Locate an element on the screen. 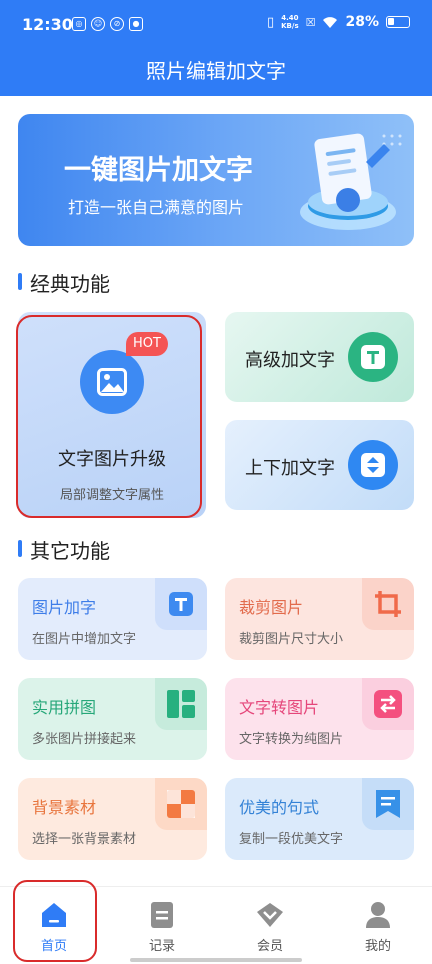  tab-member: 会员 is located at coordinates (270, 925).